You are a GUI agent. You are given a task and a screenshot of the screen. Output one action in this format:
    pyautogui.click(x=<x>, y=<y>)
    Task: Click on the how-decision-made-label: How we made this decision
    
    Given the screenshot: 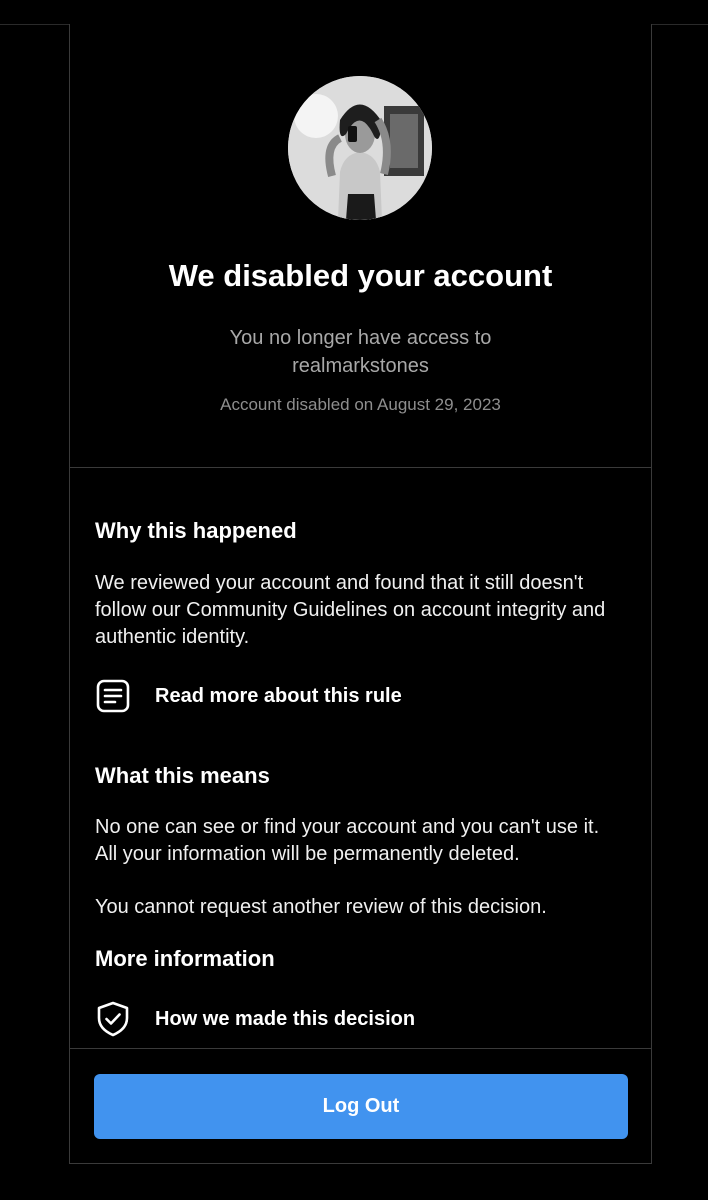 What is the action you would take?
    pyautogui.click(x=285, y=1018)
    